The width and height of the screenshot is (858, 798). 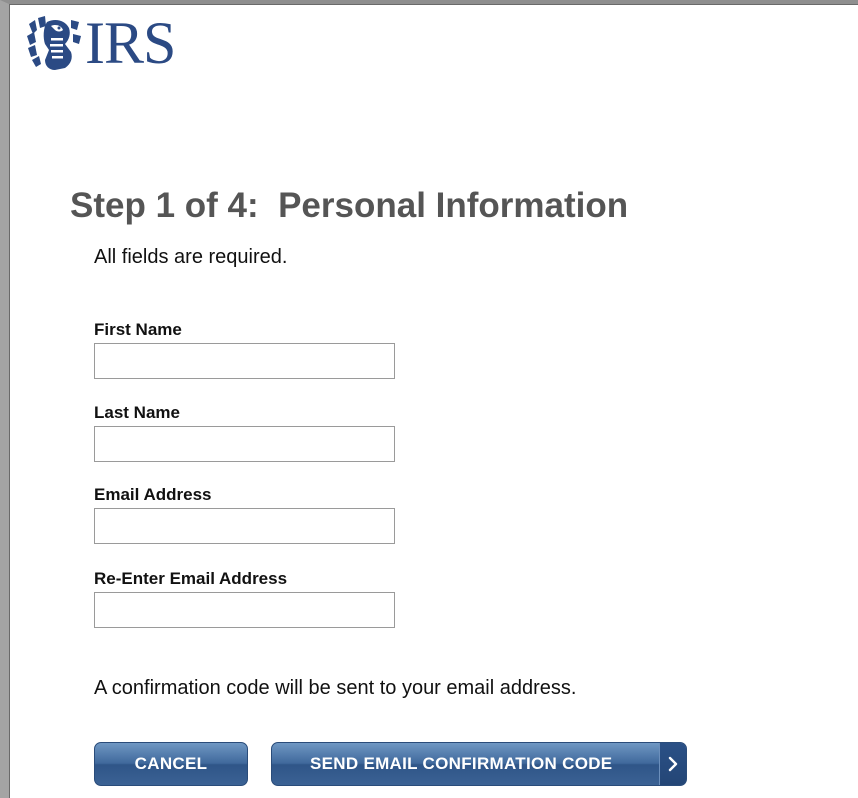 I want to click on send-email-confirmation-code-button: SEND EMAIL CONFIRMATION CODE, so click(x=479, y=764).